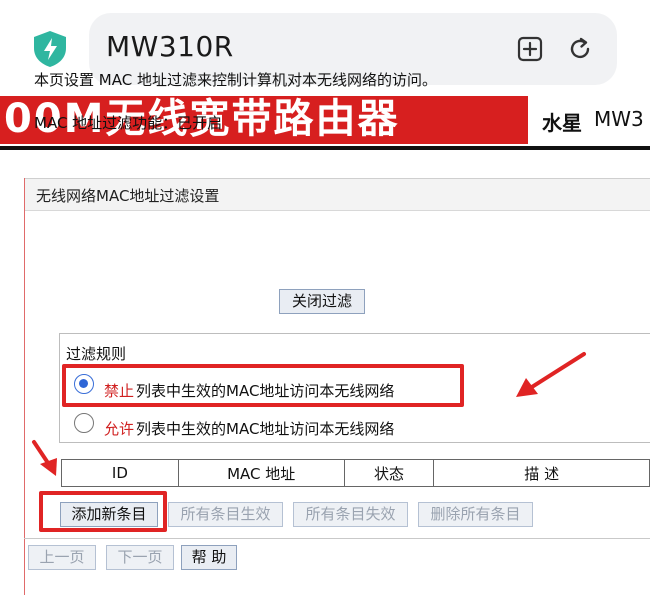 The image size is (650, 595). Describe the element at coordinates (325, 148) in the screenshot. I see `banner-divider` at that location.